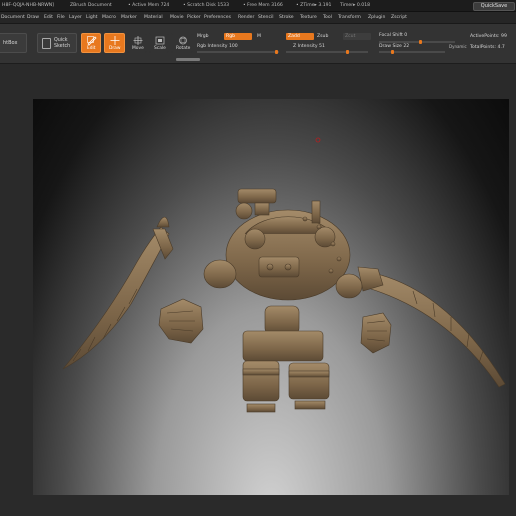 The width and height of the screenshot is (516, 516). I want to click on torso-part, so click(283, 255).